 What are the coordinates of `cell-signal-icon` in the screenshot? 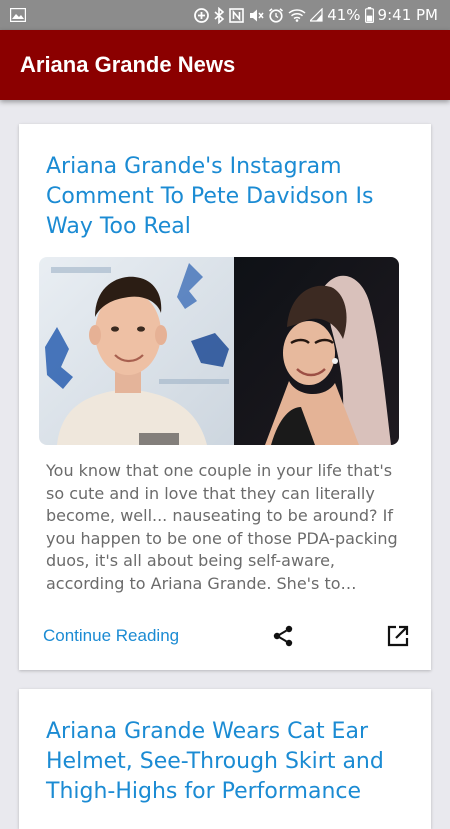 It's located at (316, 15).